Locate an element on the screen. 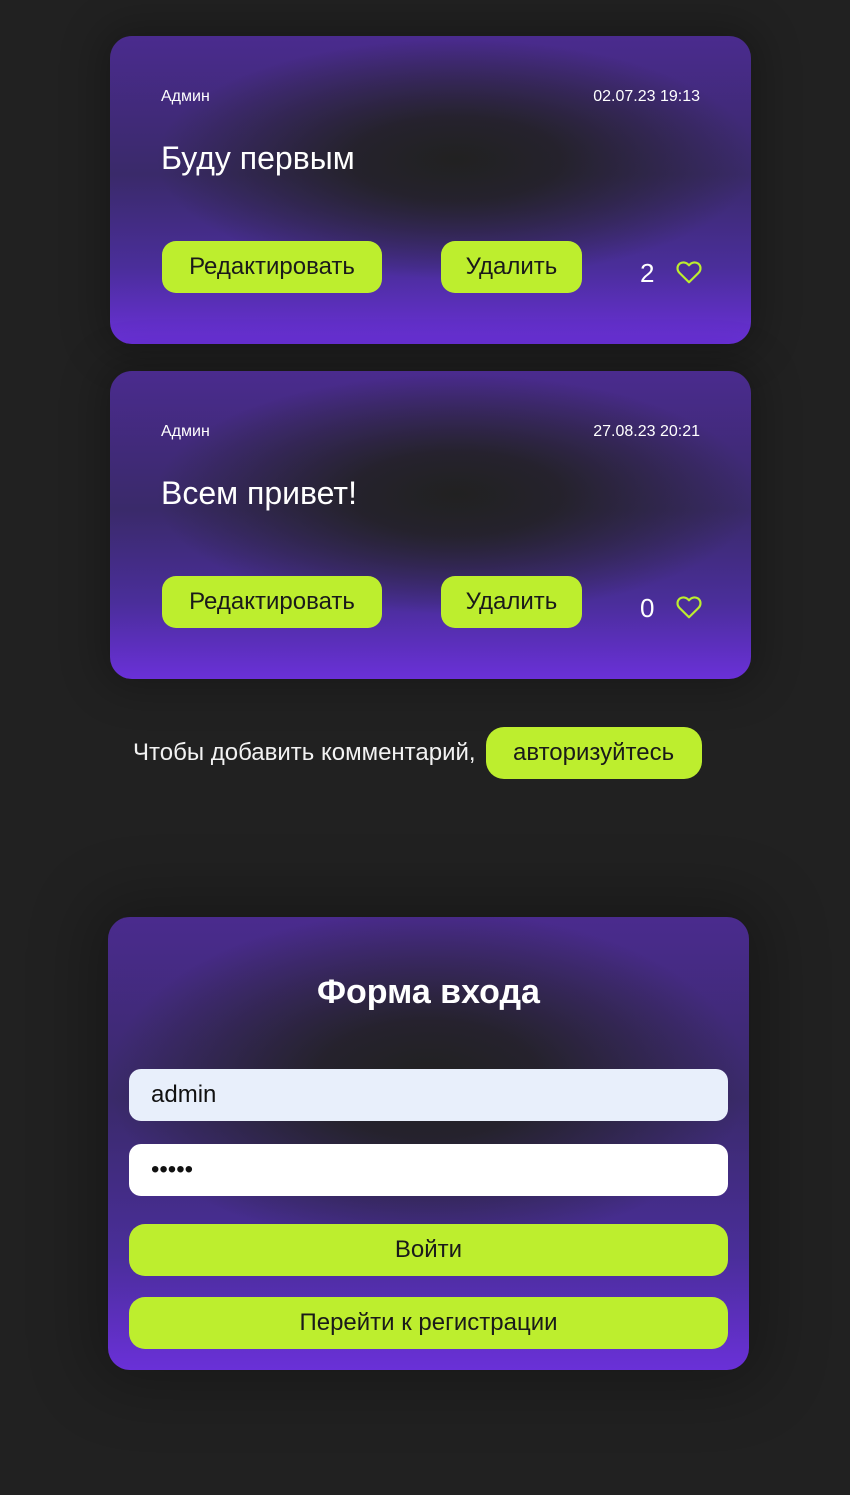 This screenshot has width=850, height=1495. comment-date: 27.08.23 20:21 is located at coordinates (646, 431).